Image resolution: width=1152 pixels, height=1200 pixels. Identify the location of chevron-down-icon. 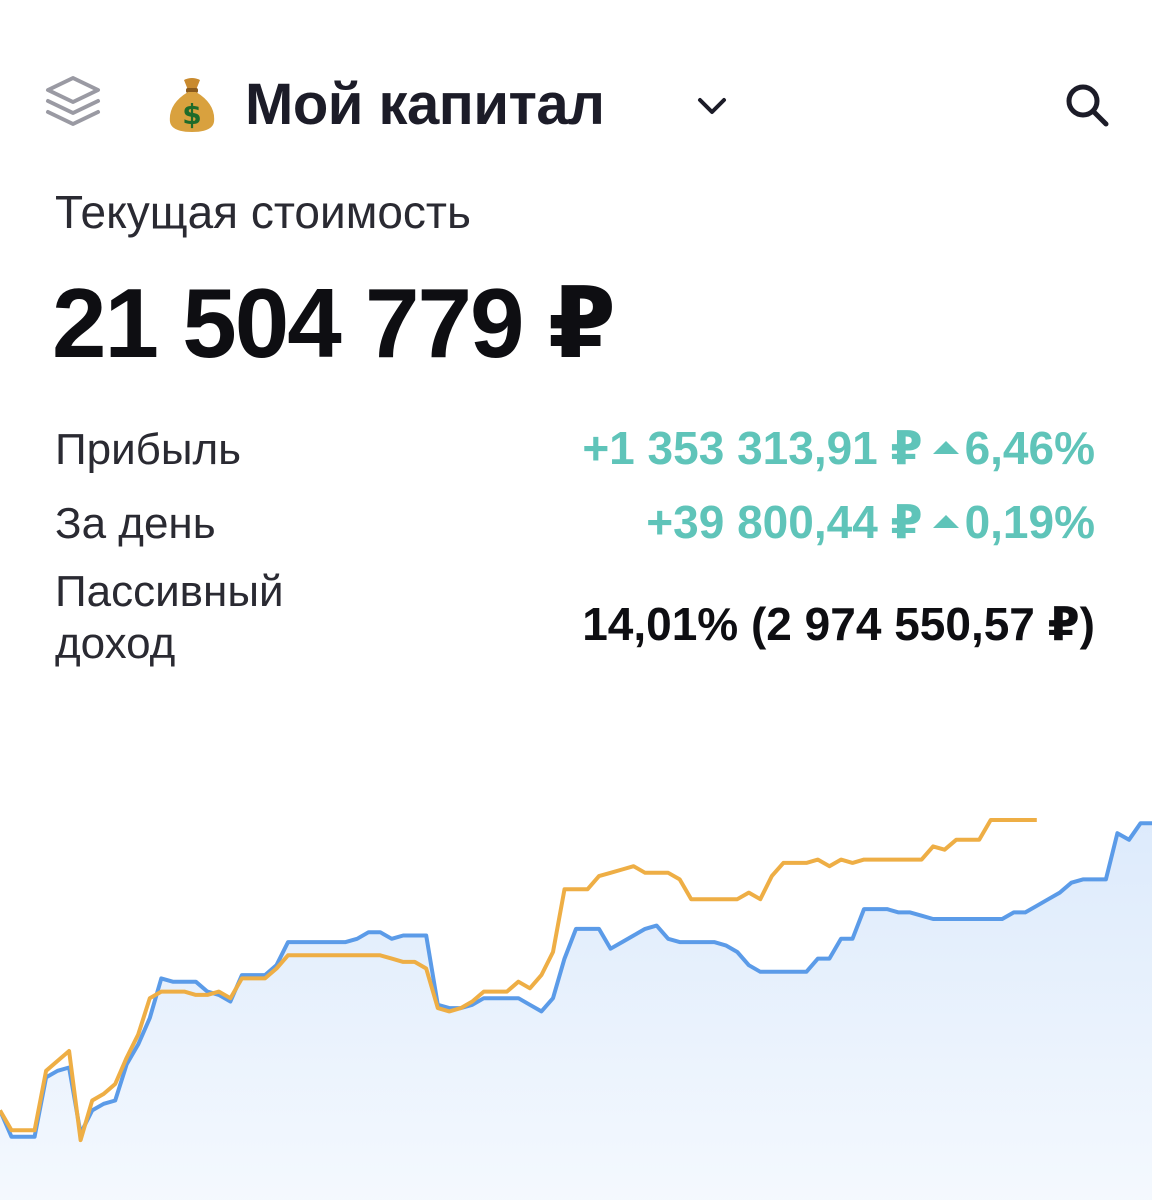
(712, 105).